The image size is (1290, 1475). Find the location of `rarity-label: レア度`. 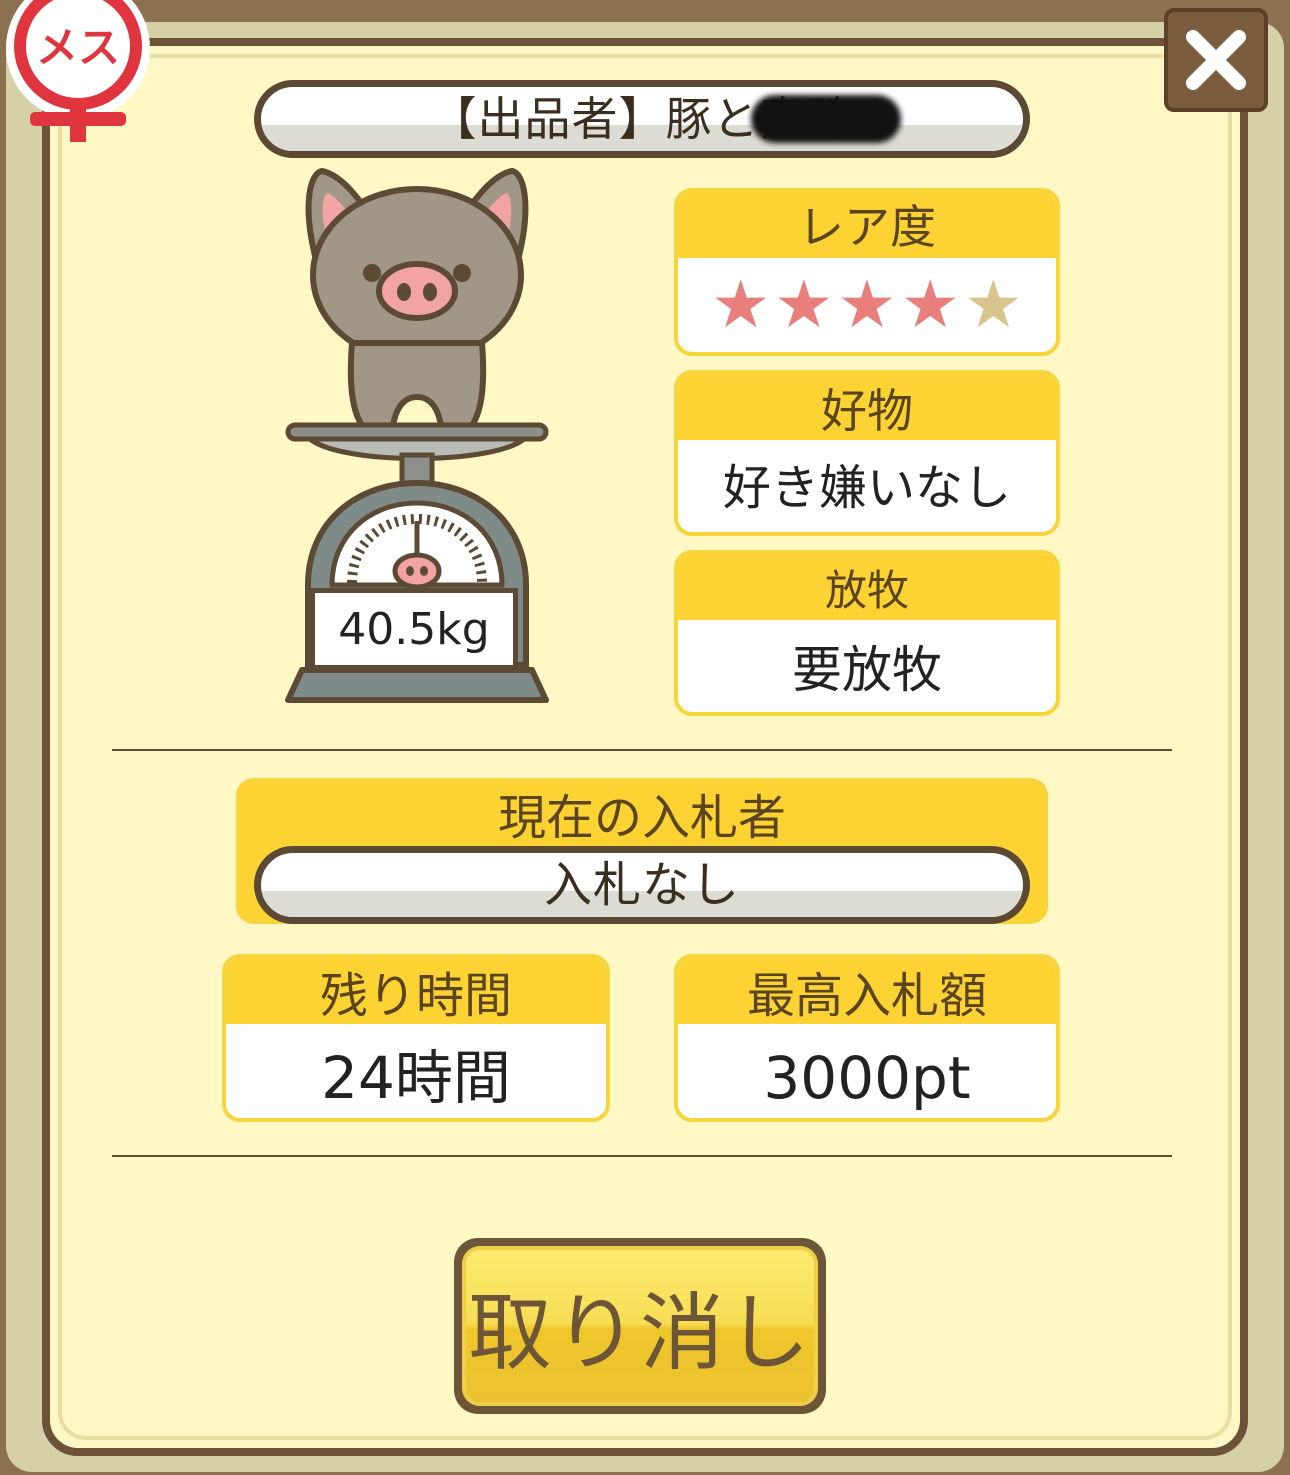

rarity-label: レア度 is located at coordinates (867, 225).